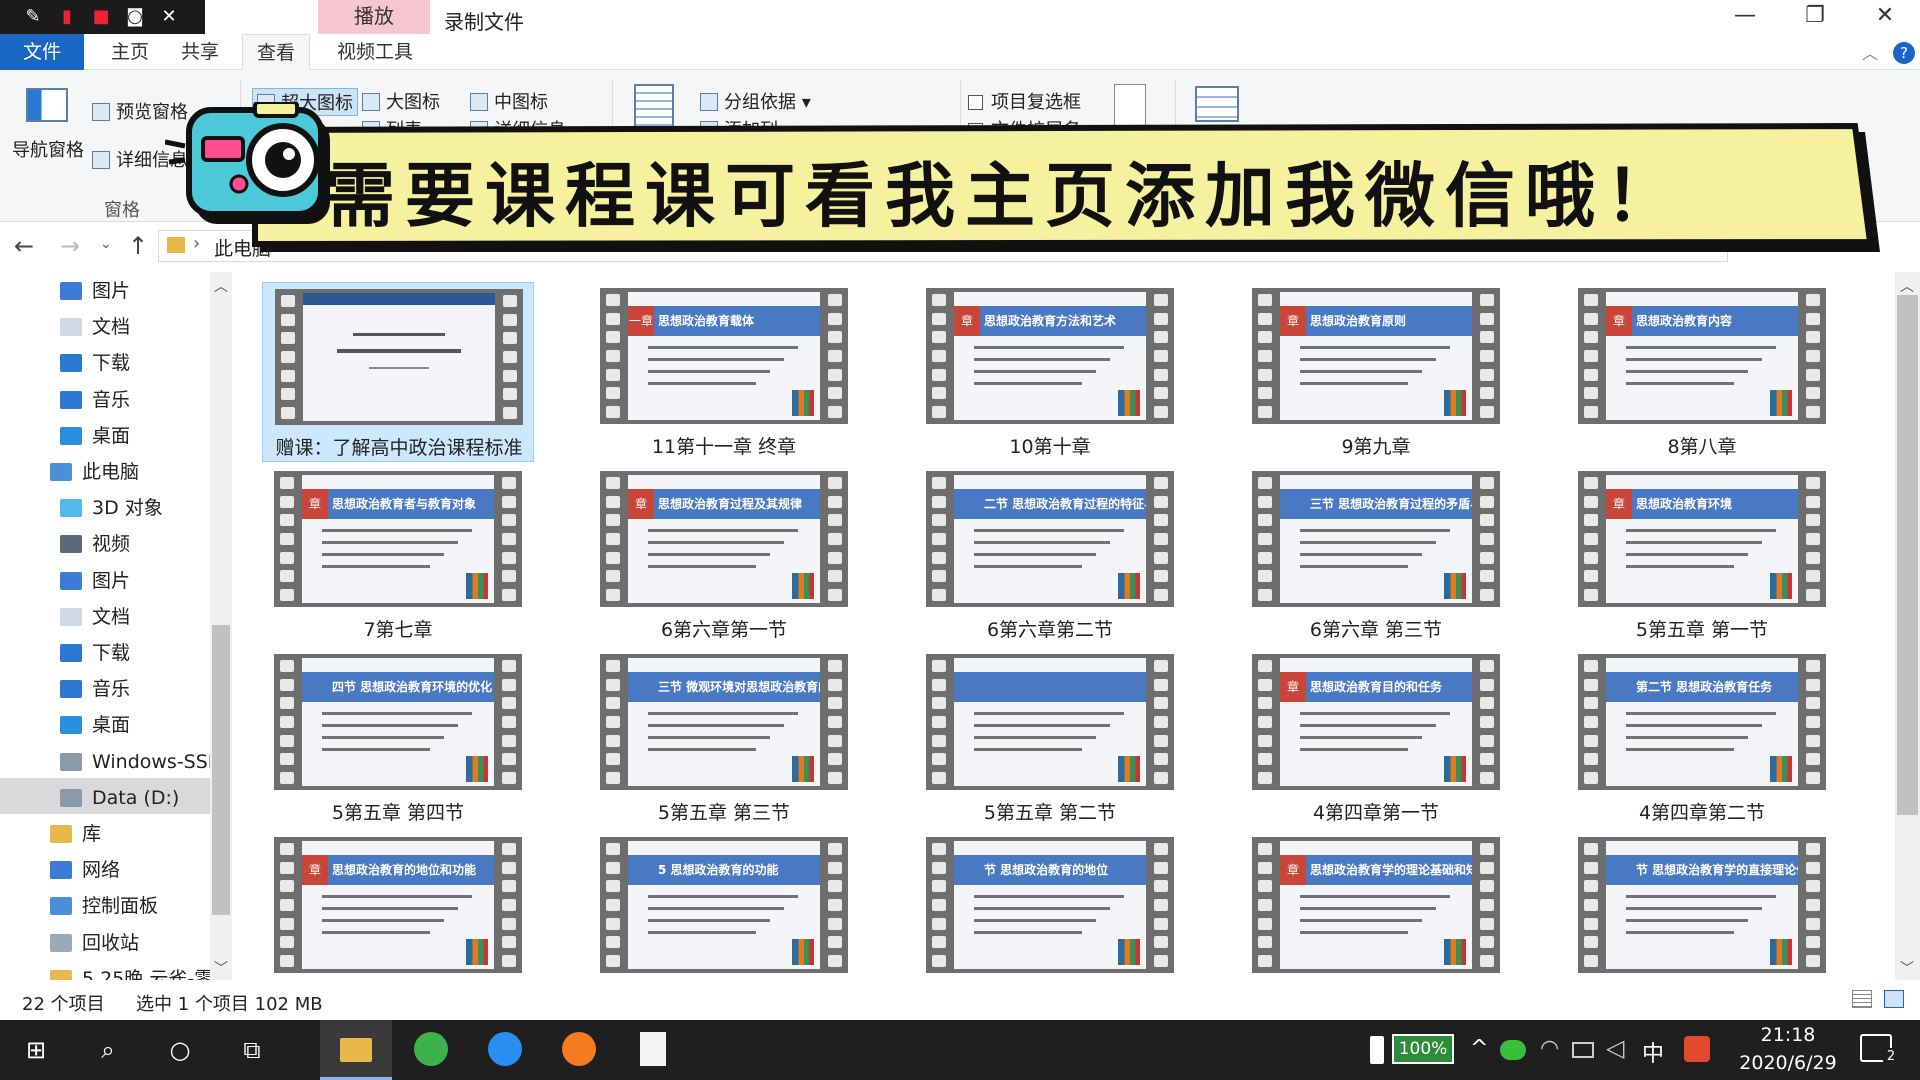 The image size is (1920, 1080). I want to click on nav-item: 网络, so click(85, 870).